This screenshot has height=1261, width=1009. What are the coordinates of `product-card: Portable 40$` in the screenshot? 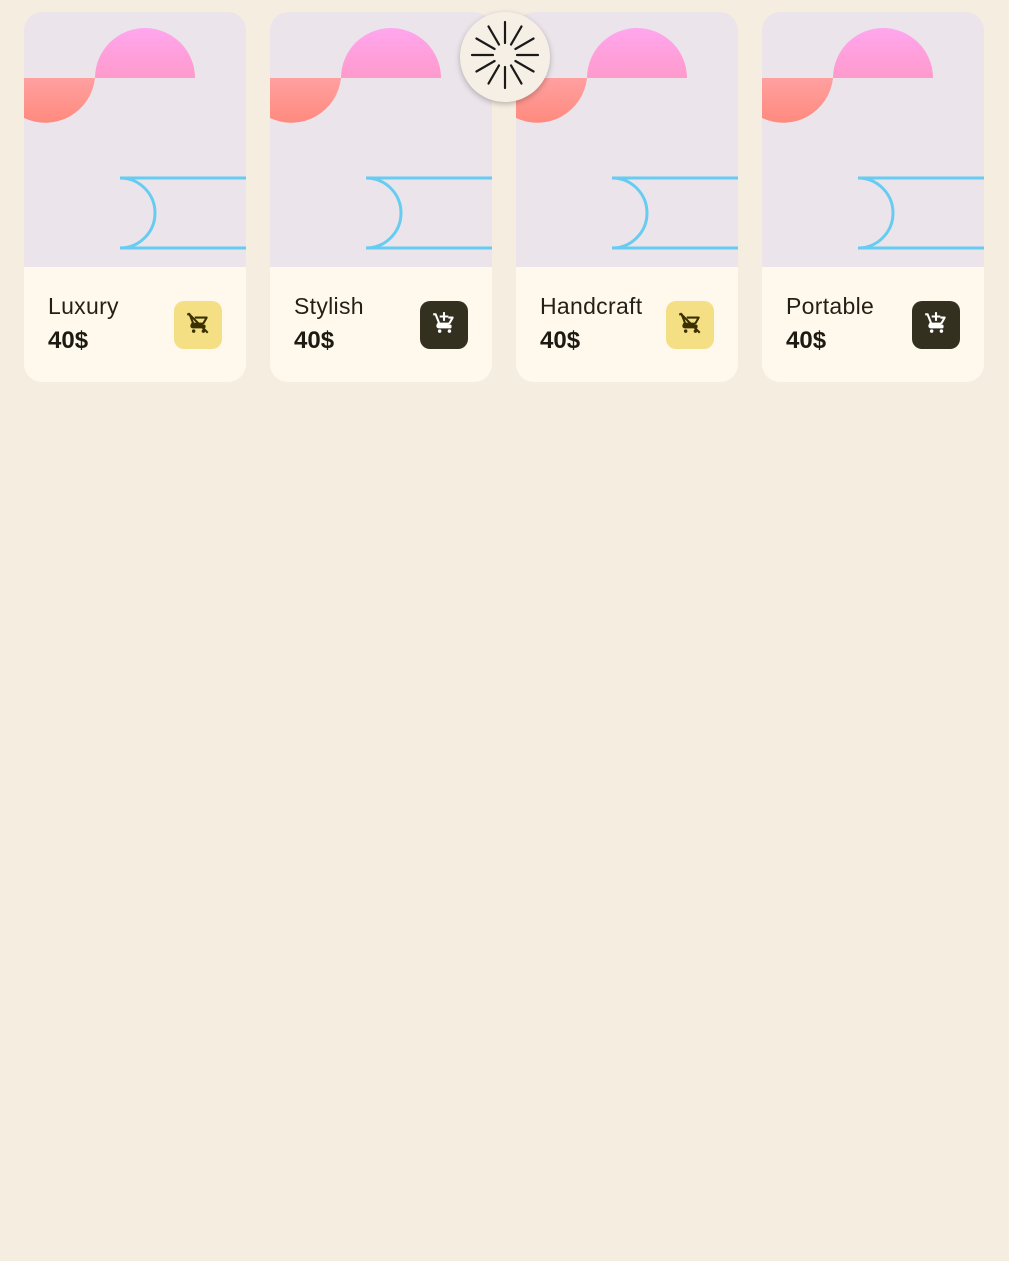 It's located at (873, 197).